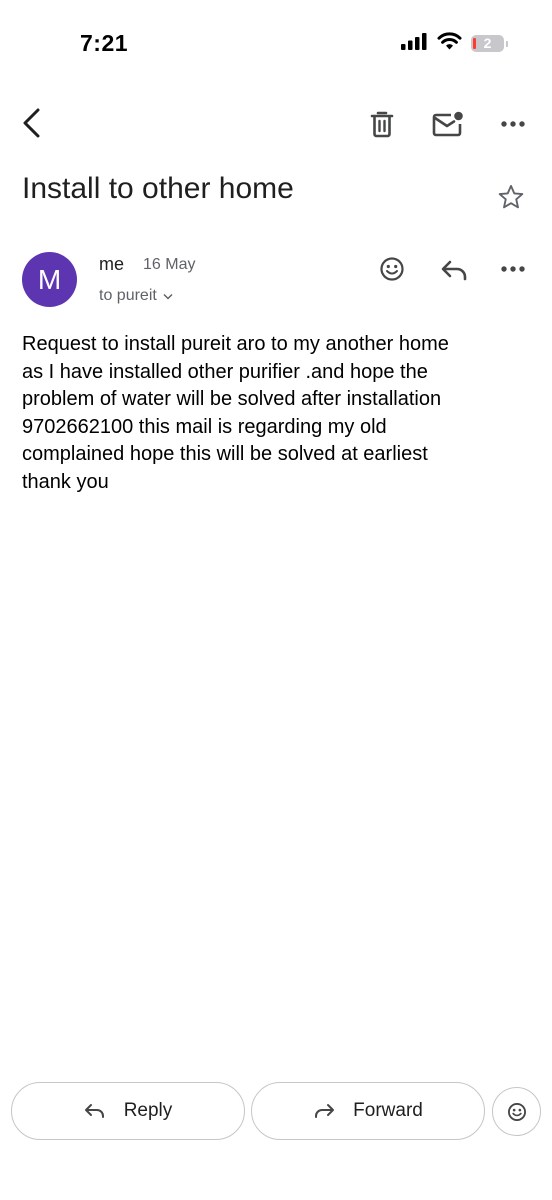  What do you see at coordinates (128, 295) in the screenshot?
I see `recipients-label: to pureit` at bounding box center [128, 295].